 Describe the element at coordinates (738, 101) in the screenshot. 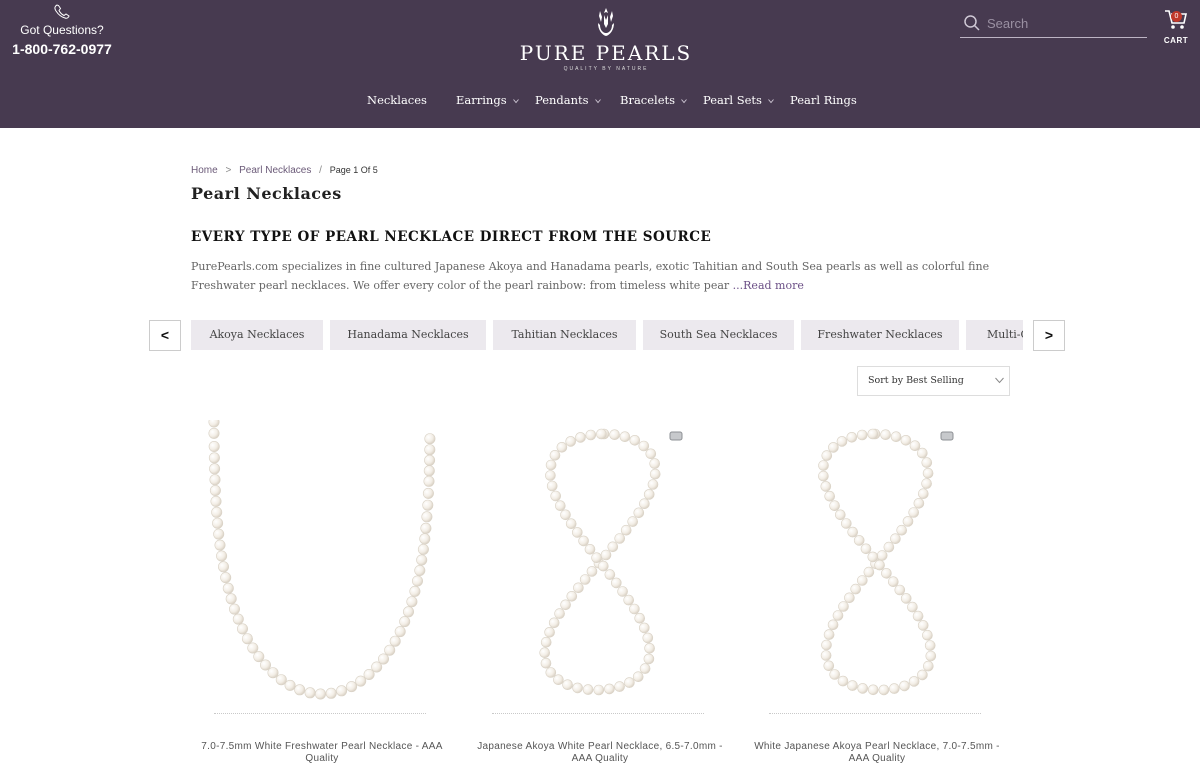

I see `nav-item-pearl-sets: Pearl Sets` at that location.